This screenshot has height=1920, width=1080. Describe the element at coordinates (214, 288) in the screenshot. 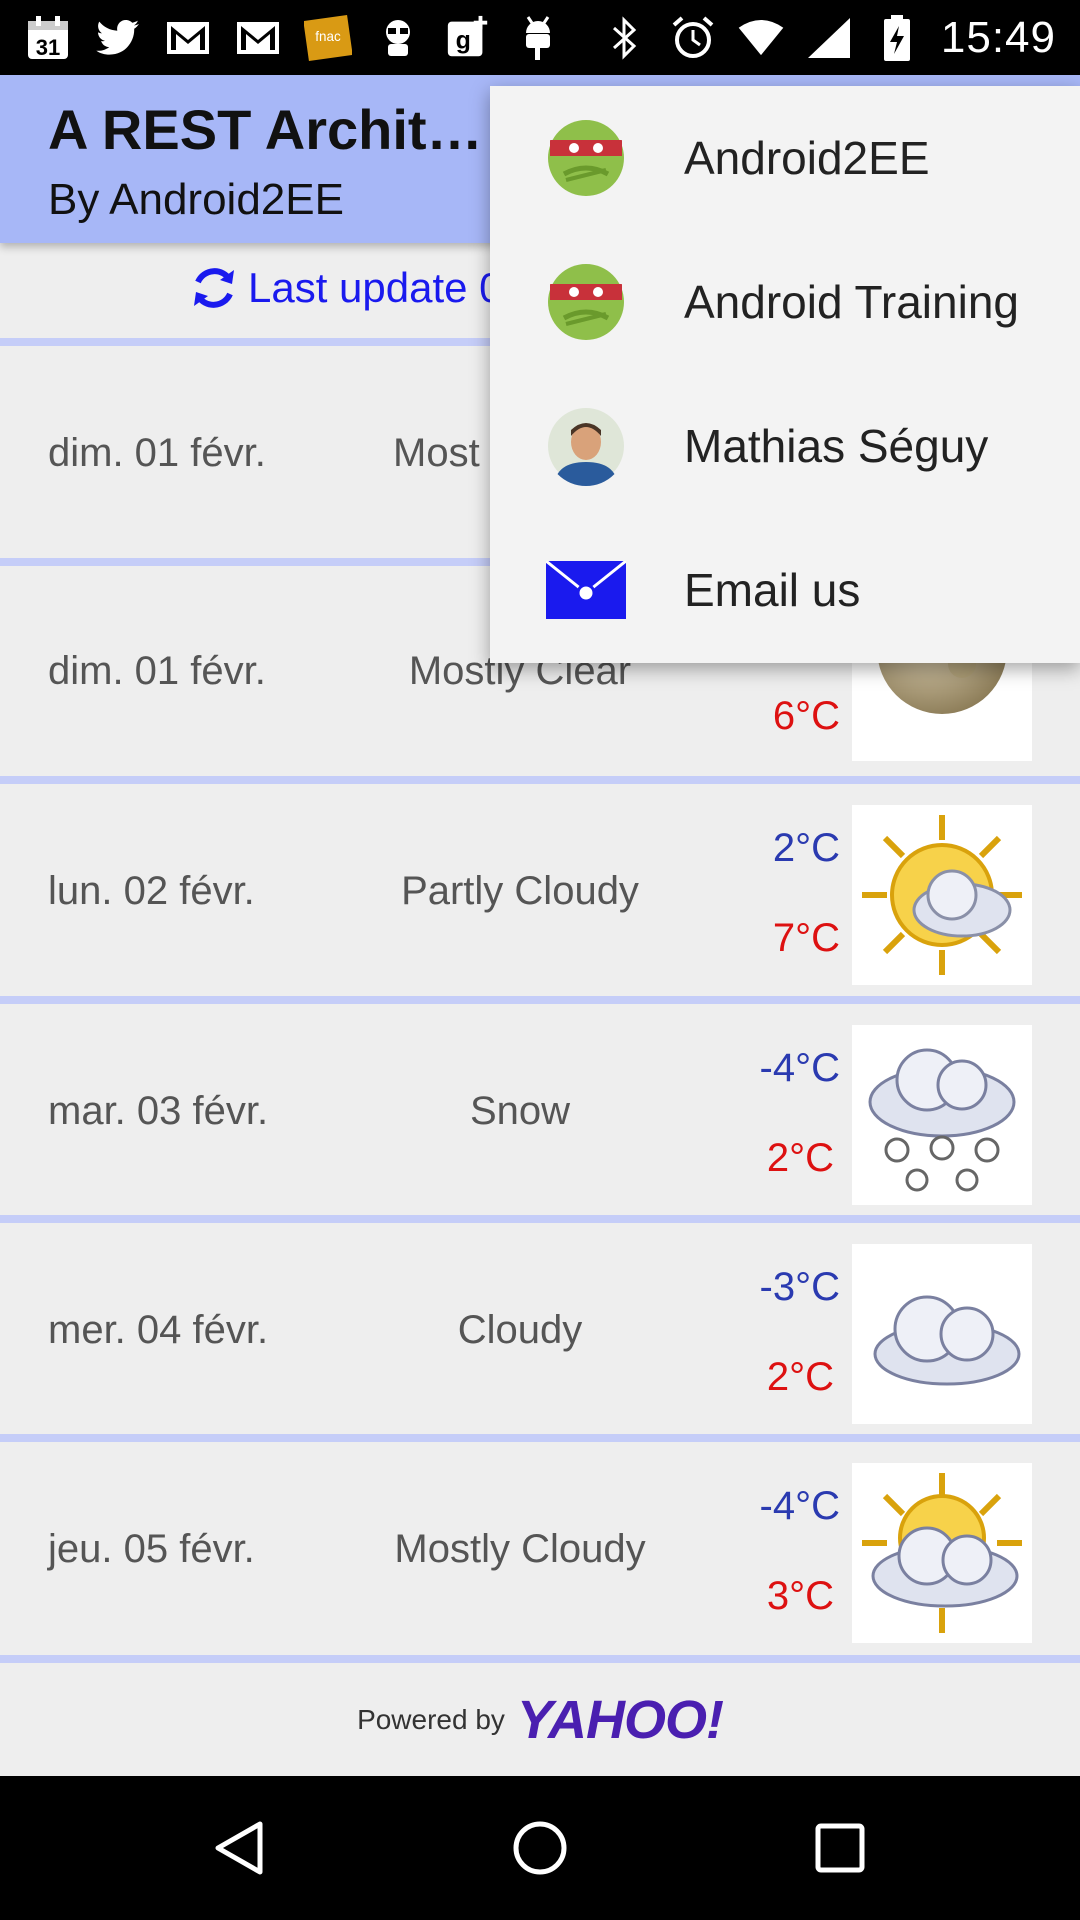

I see `refresh-icon` at that location.